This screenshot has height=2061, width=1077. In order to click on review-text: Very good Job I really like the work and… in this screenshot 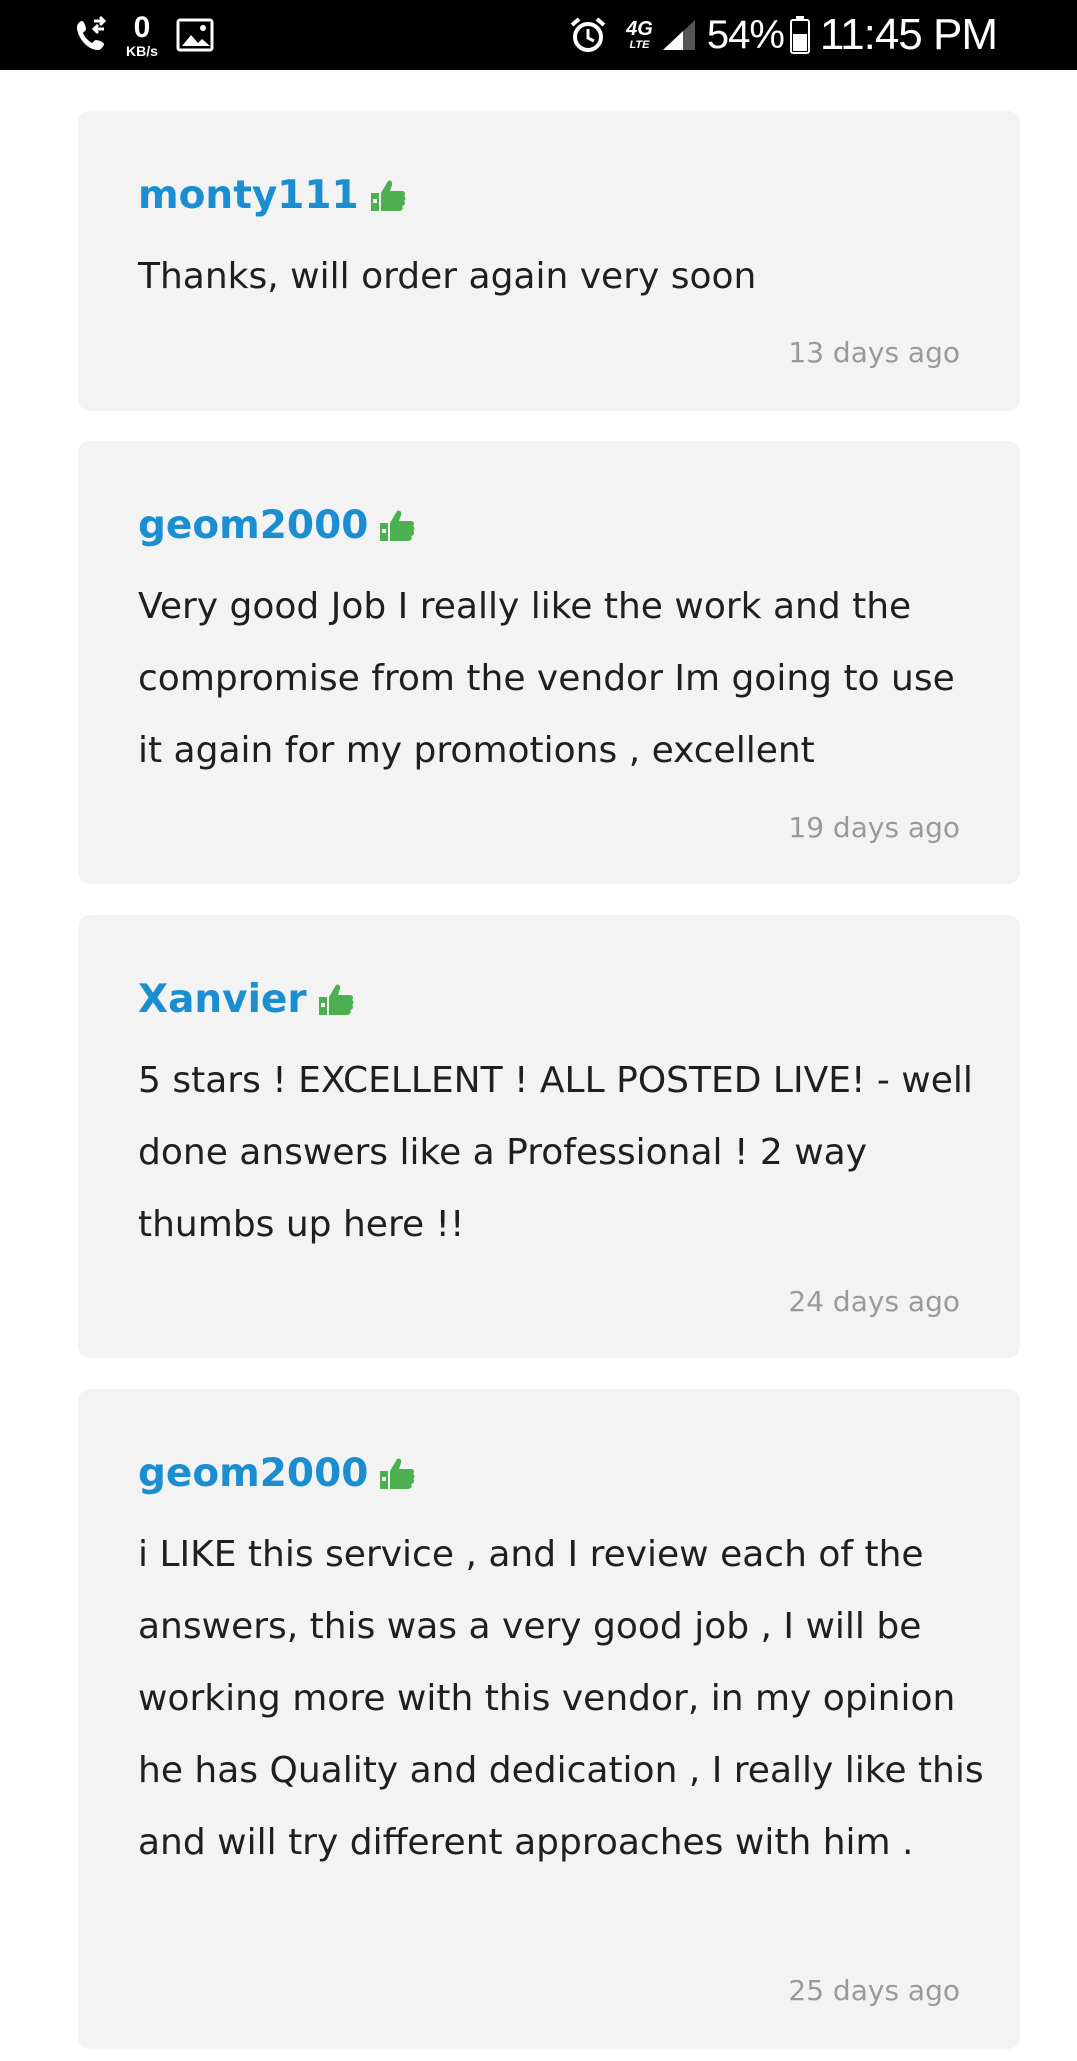, I will do `click(546, 678)`.